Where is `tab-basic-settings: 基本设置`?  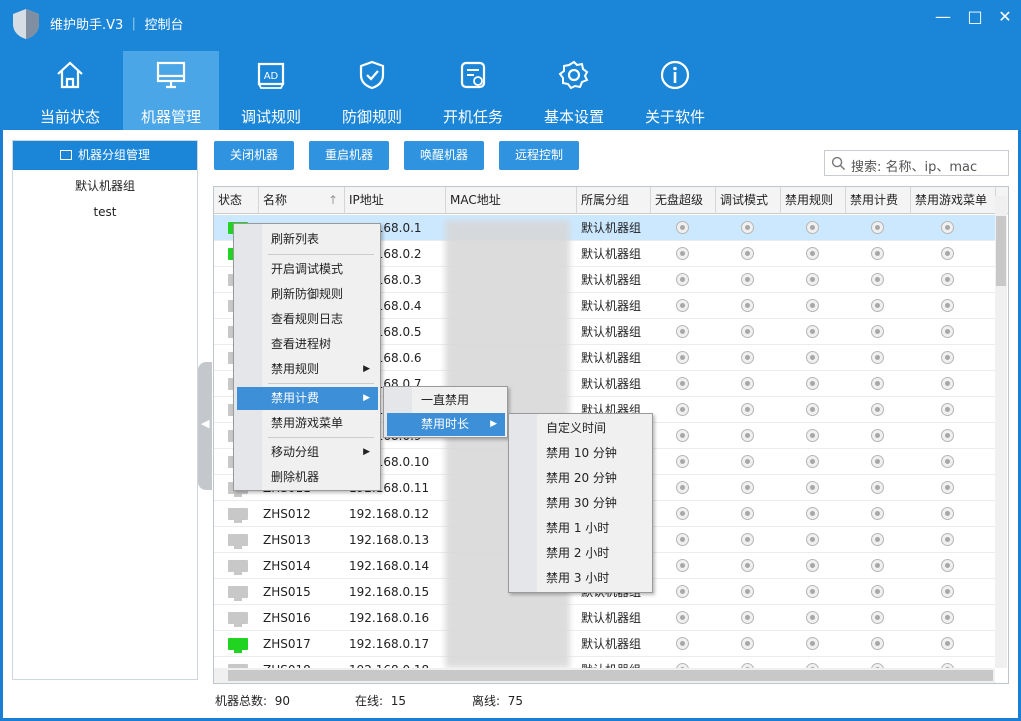 tab-basic-settings: 基本设置 is located at coordinates (574, 90).